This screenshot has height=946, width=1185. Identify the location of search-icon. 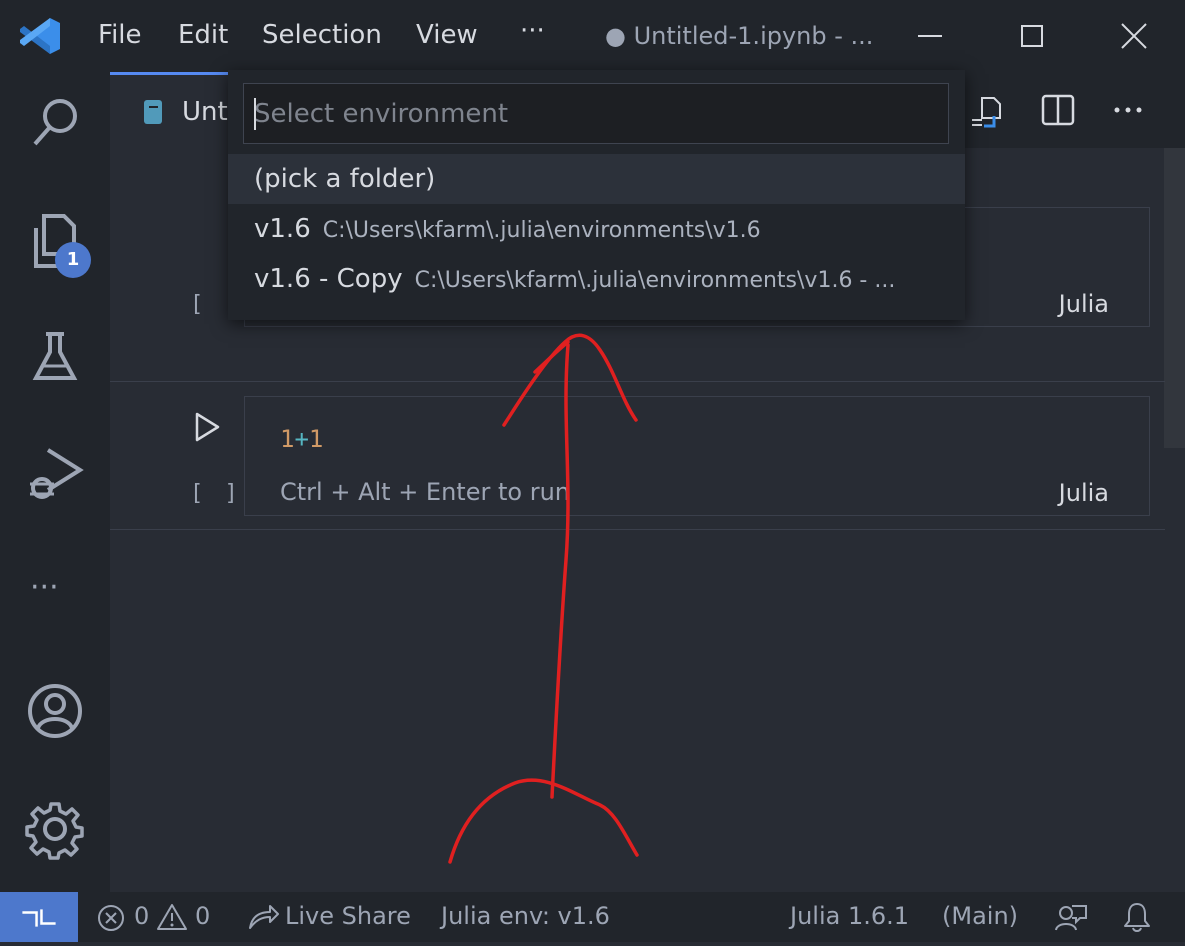
(55, 123).